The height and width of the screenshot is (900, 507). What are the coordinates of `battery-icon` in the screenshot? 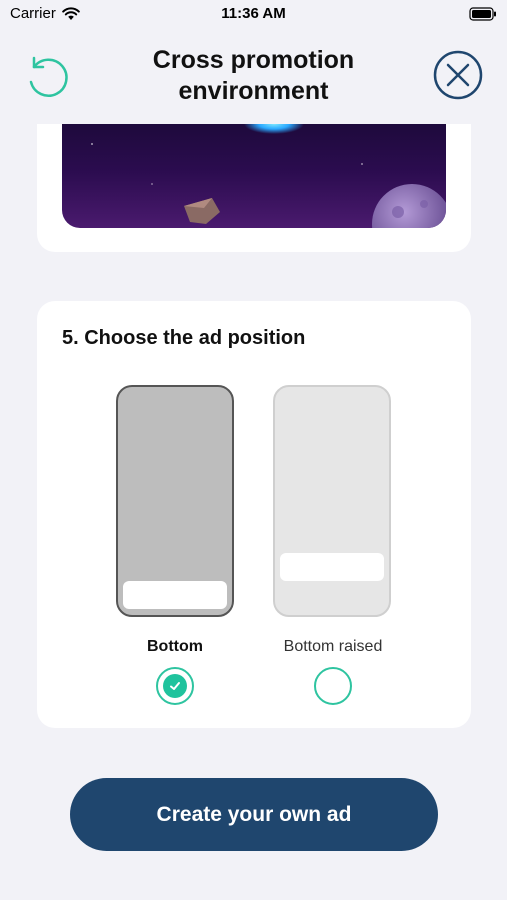 It's located at (483, 16).